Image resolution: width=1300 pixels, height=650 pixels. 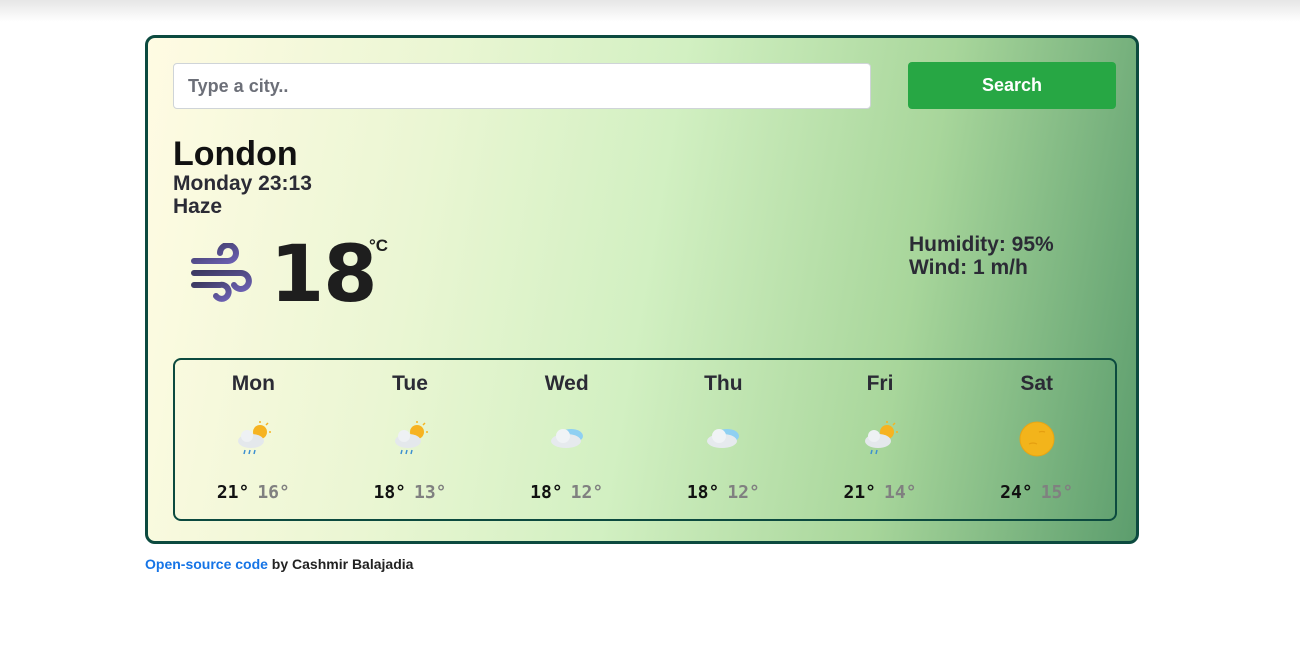 What do you see at coordinates (410, 383) in the screenshot?
I see `day-name: Tue` at bounding box center [410, 383].